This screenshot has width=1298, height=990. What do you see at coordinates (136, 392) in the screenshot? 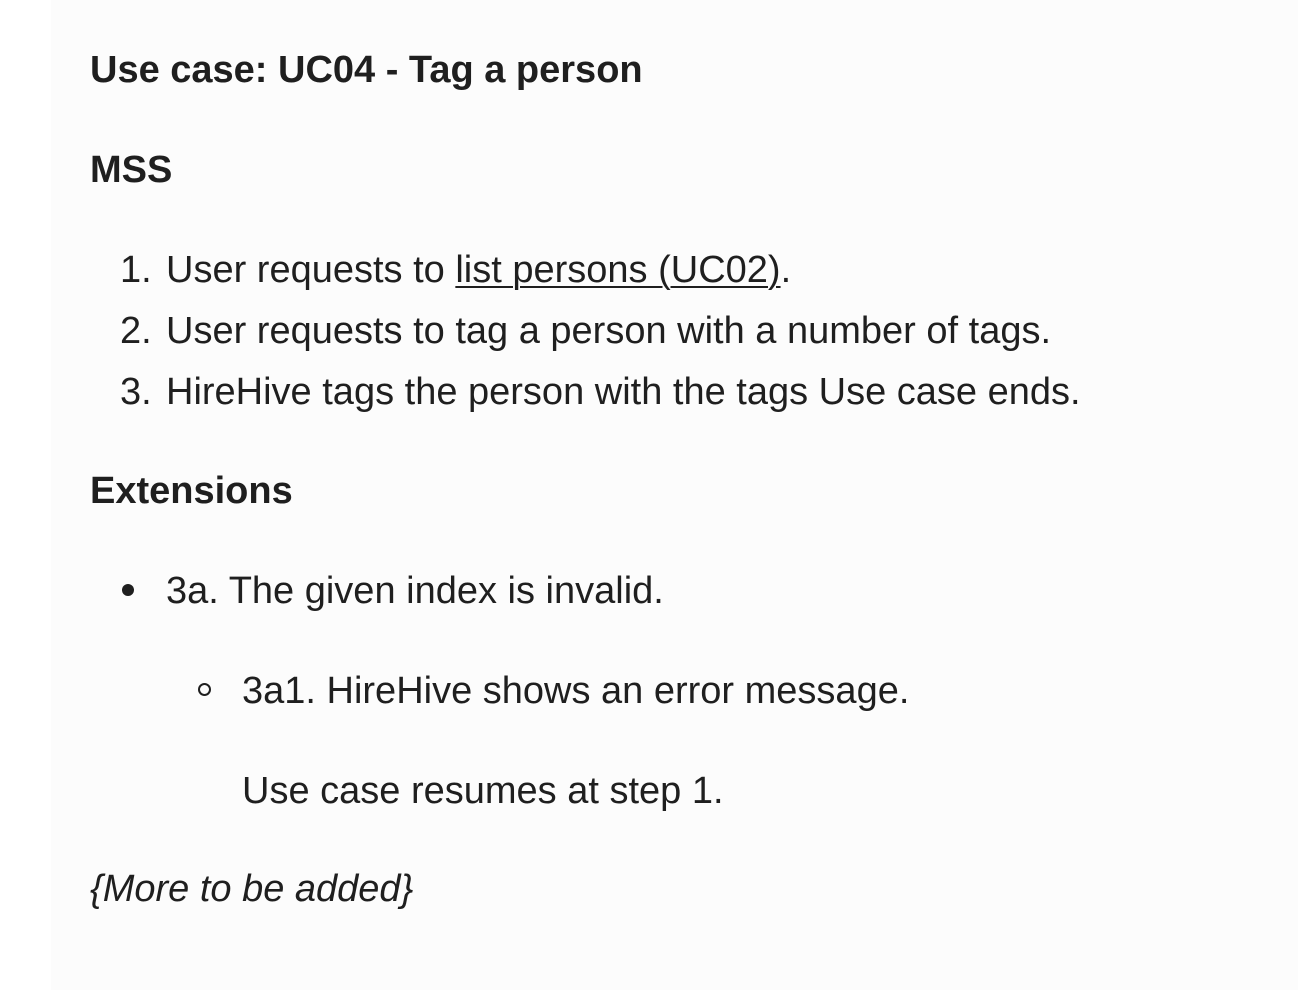
I see `mss-step-number: 3.` at bounding box center [136, 392].